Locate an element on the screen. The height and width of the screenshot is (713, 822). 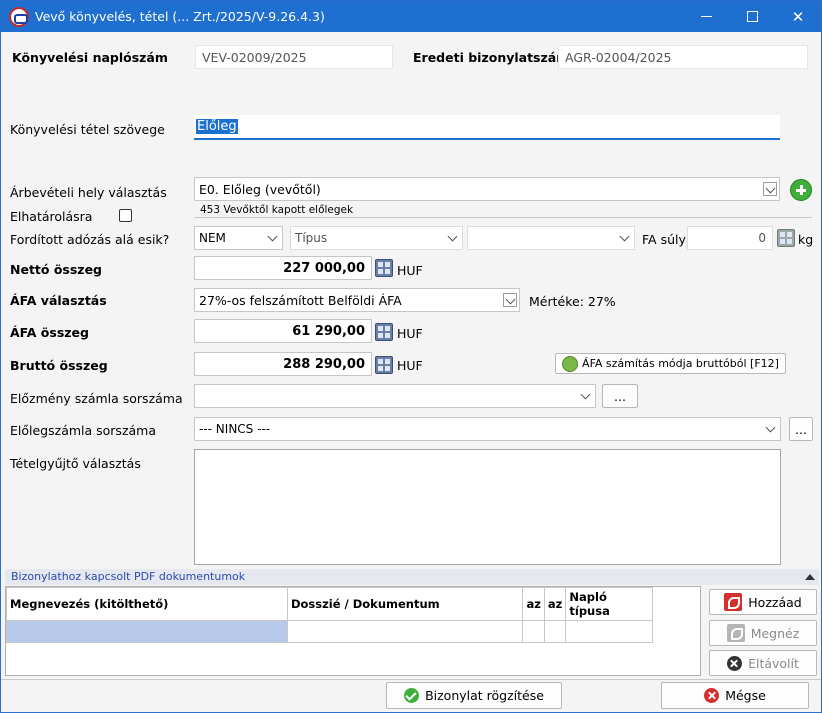
remove-icon is located at coordinates (735, 663).